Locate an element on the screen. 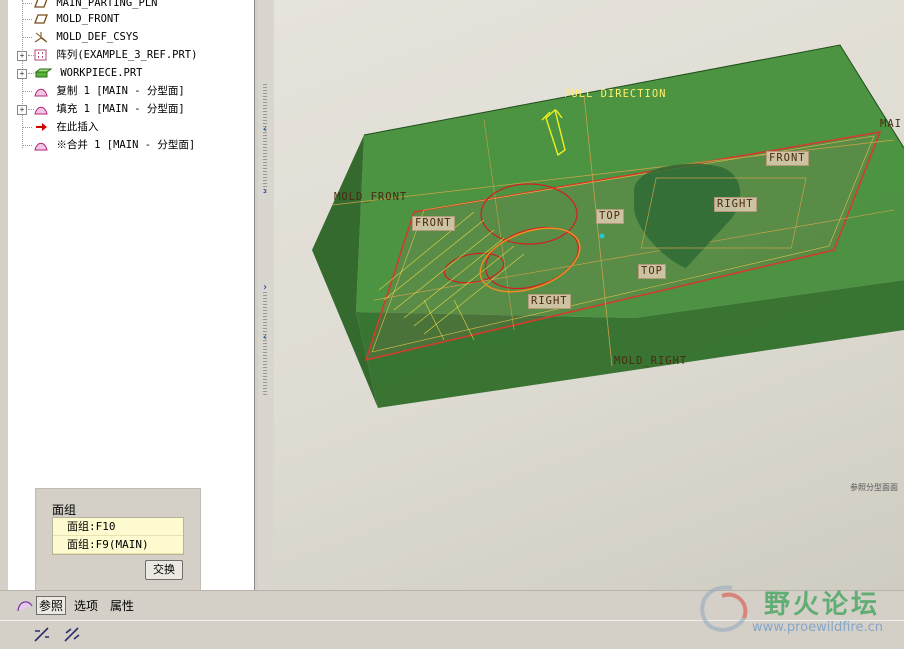 This screenshot has width=904, height=649. tab-options: 选项 is located at coordinates (86, 605).